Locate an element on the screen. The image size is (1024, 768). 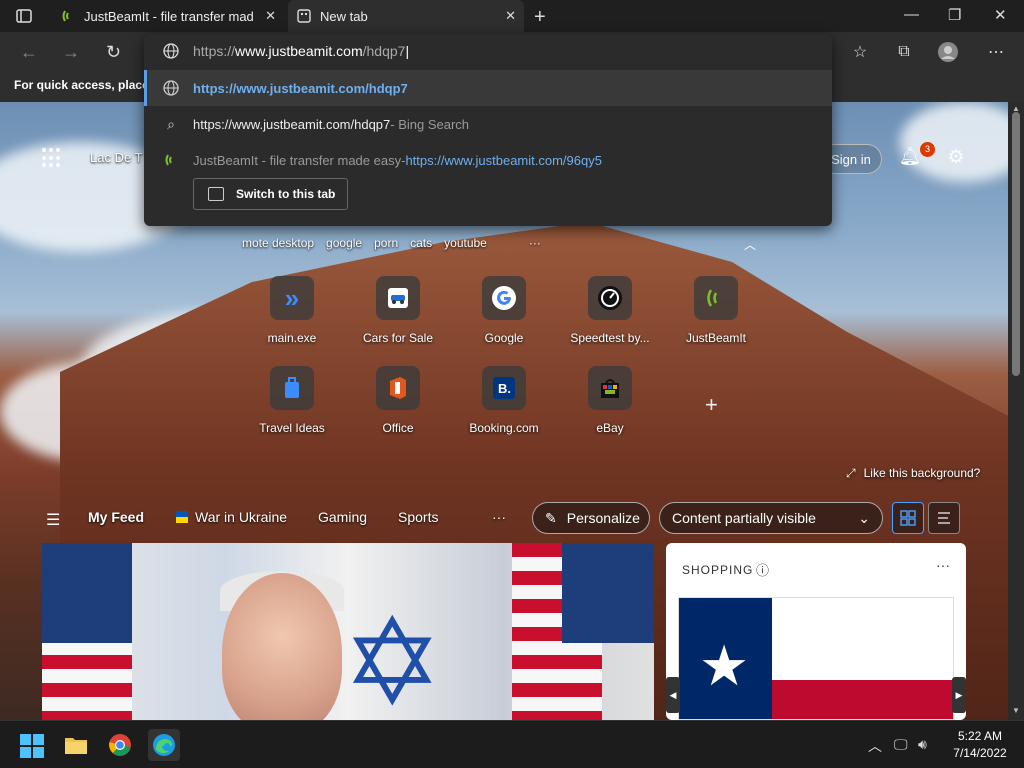
feed-tab-gaming: Gaming is located at coordinates (342, 517).